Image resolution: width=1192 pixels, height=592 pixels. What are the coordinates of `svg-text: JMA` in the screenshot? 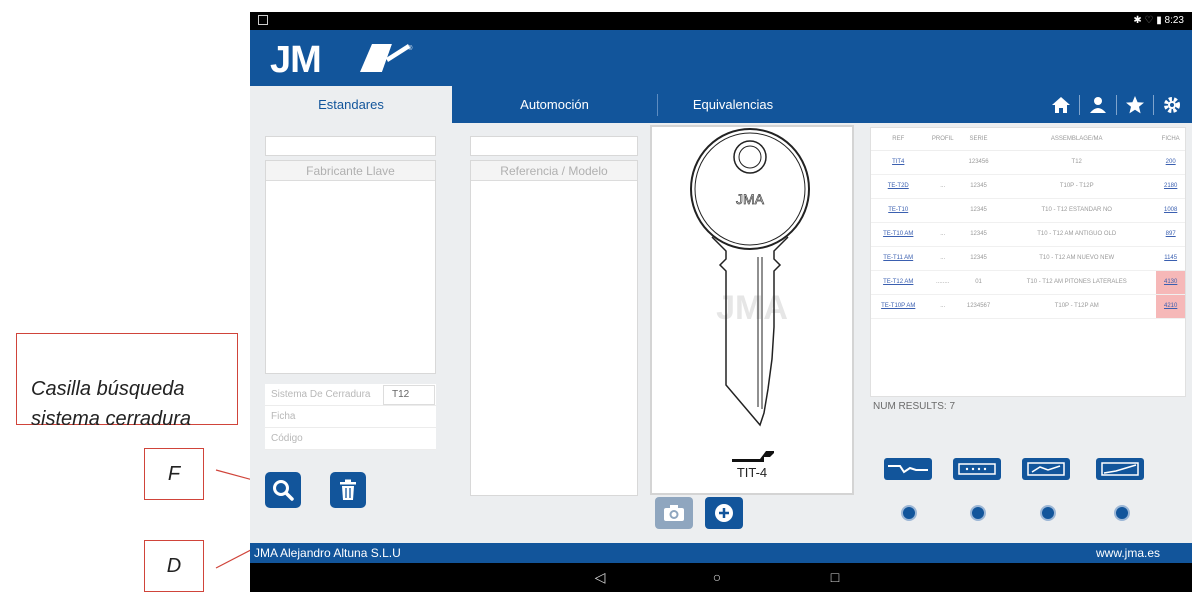 It's located at (750, 199).